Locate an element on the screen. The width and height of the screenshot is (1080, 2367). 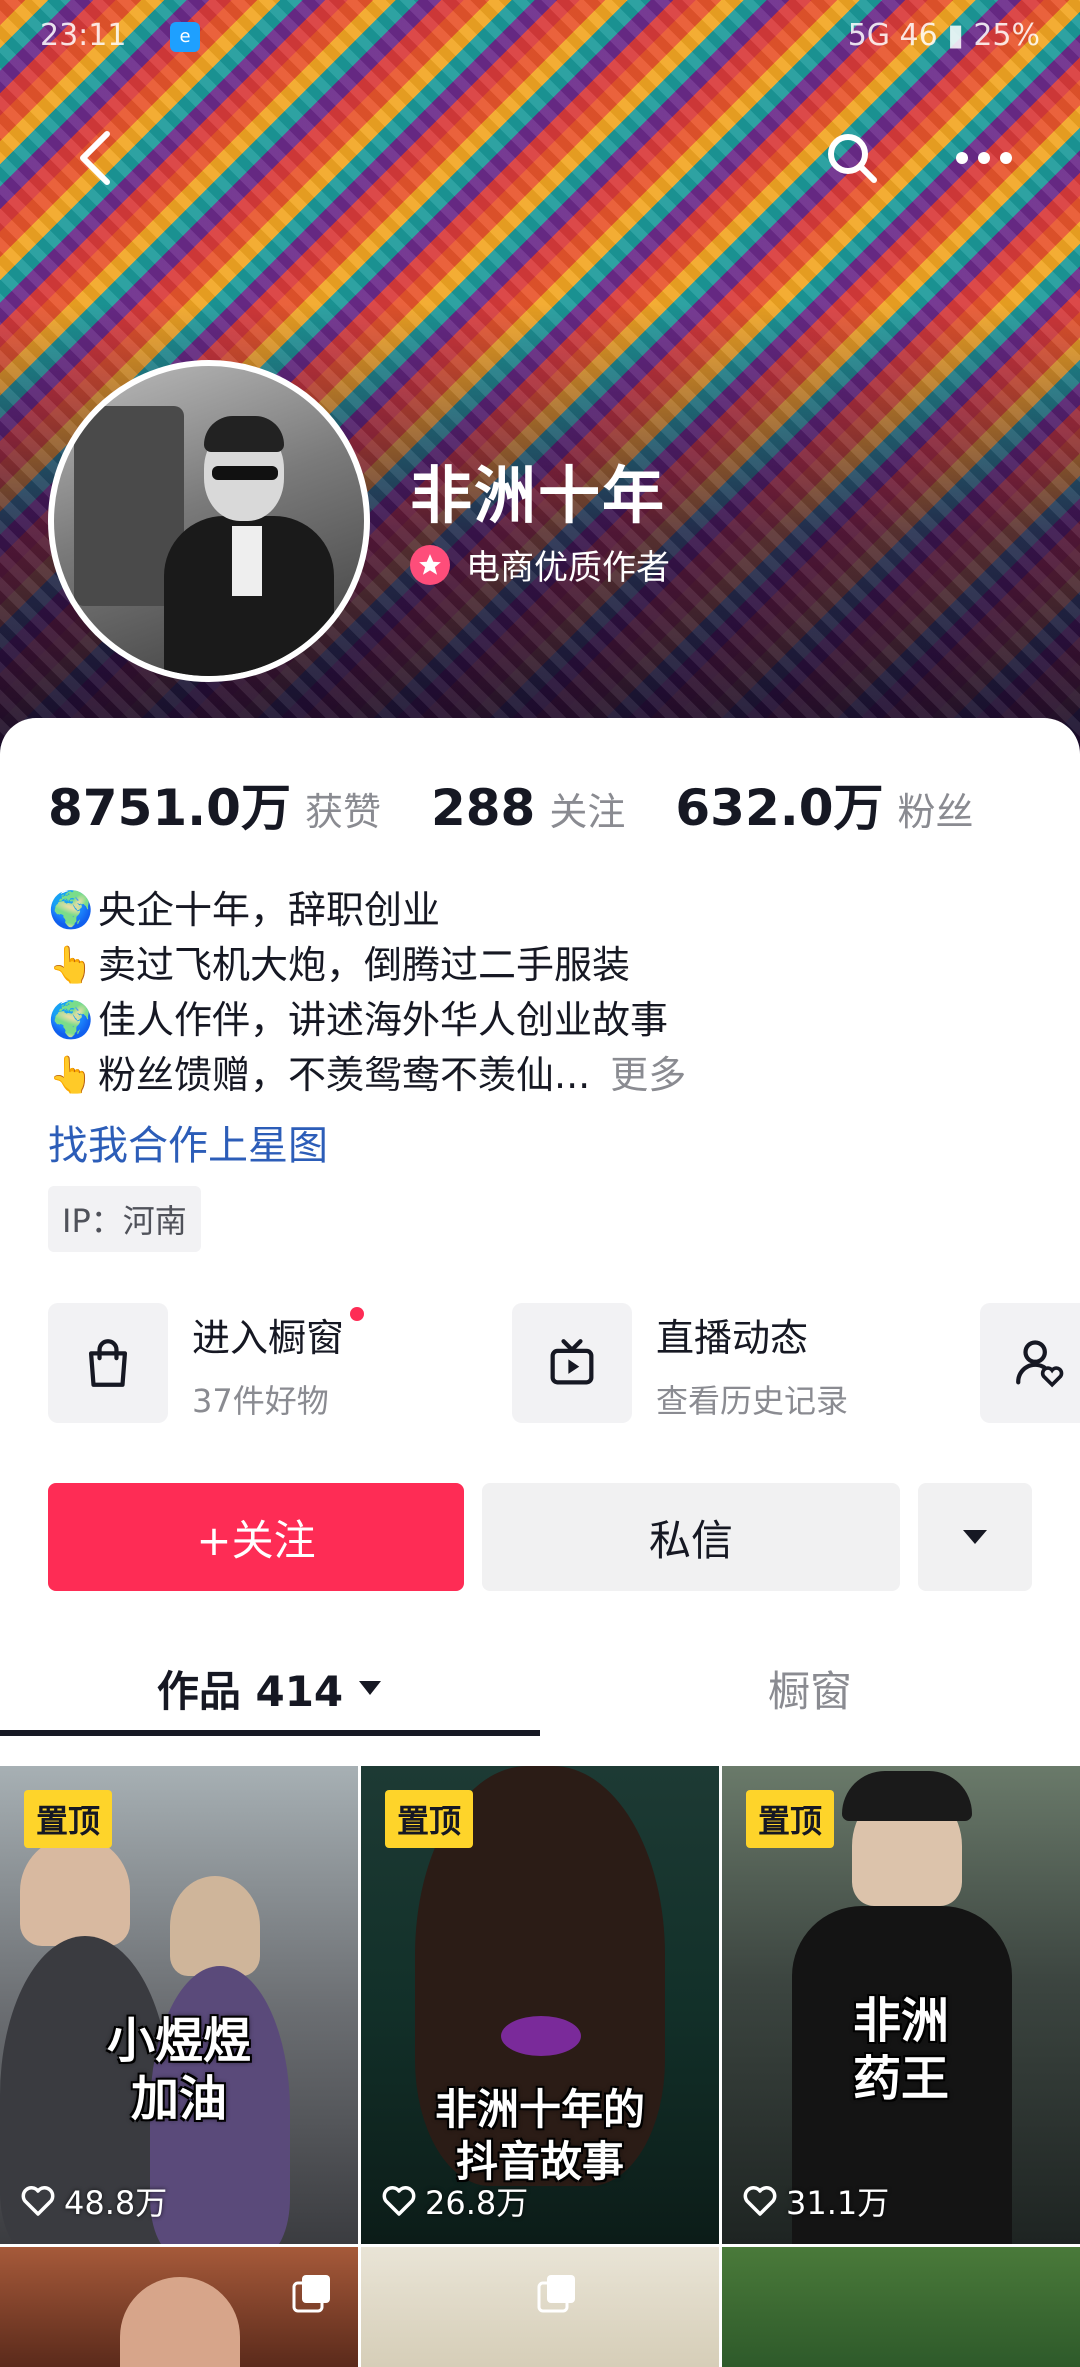
video-caption-line: 加油 is located at coordinates (178, 2099).